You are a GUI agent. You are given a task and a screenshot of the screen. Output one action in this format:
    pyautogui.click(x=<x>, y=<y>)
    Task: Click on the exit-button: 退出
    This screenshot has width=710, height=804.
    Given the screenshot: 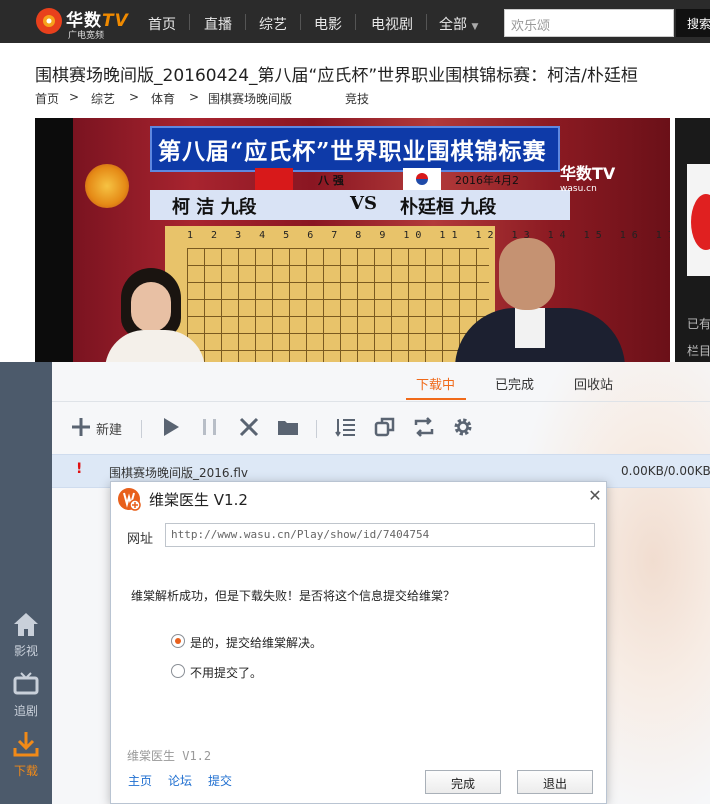 What is the action you would take?
    pyautogui.click(x=555, y=782)
    